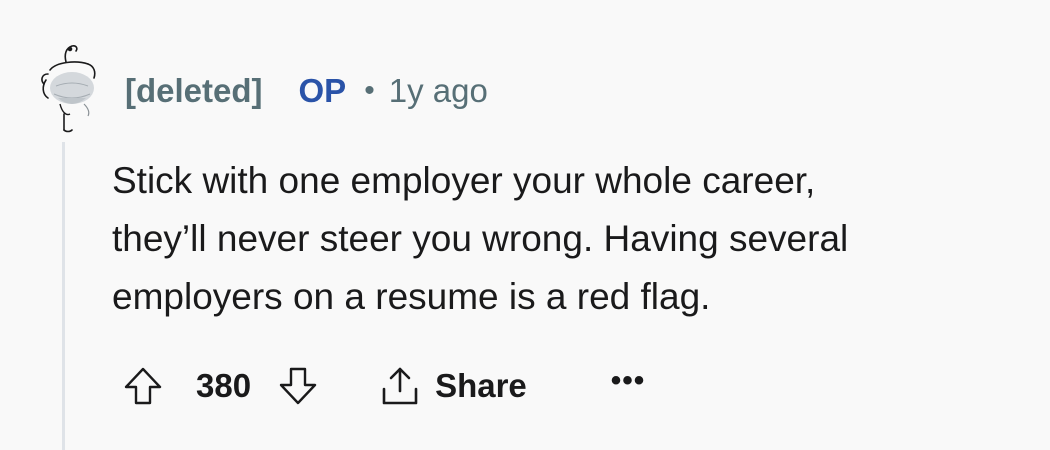  I want to click on deleted-user-snoo-icon, so click(72, 90).